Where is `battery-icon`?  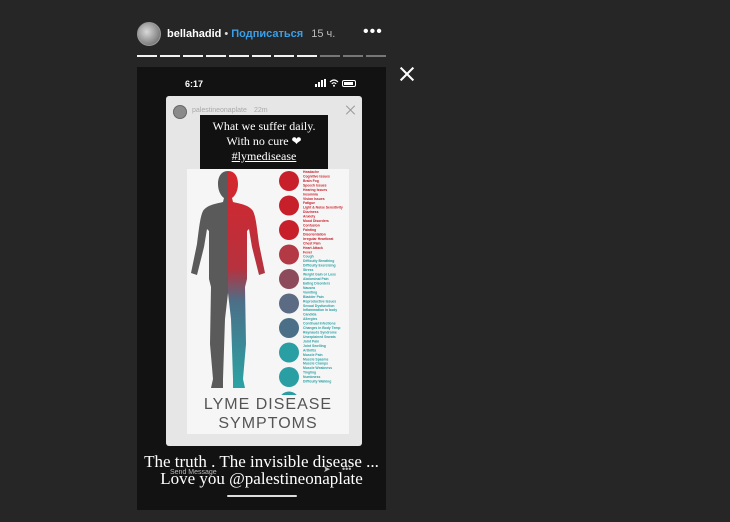
battery-icon is located at coordinates (349, 83).